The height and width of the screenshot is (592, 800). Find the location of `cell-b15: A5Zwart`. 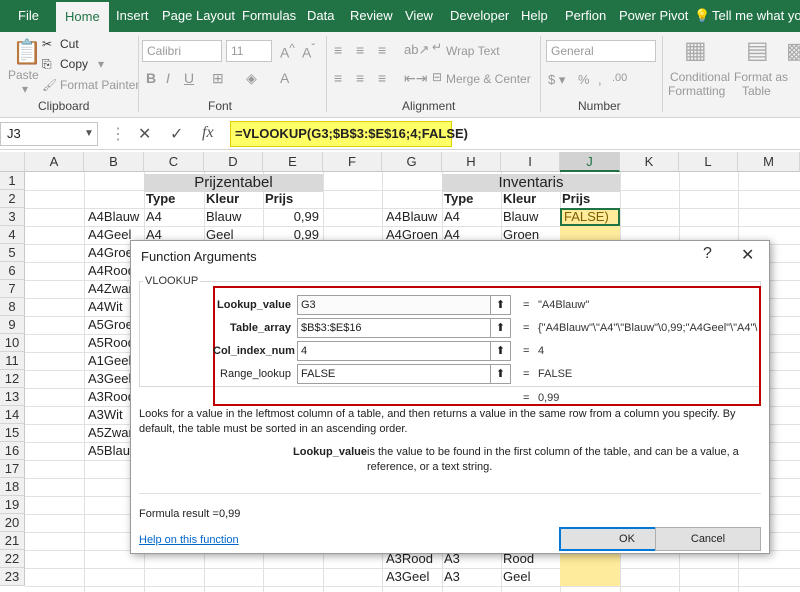

cell-b15: A5Zwart is located at coordinates (111, 433).